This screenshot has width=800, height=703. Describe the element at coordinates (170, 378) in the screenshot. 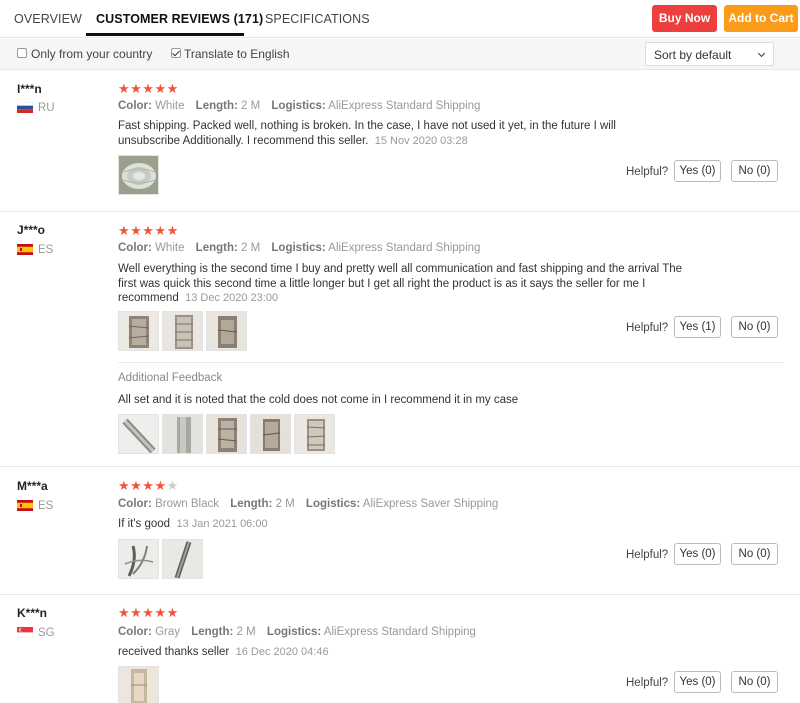

I see `additional-feedback-title: Additional Feedback` at that location.